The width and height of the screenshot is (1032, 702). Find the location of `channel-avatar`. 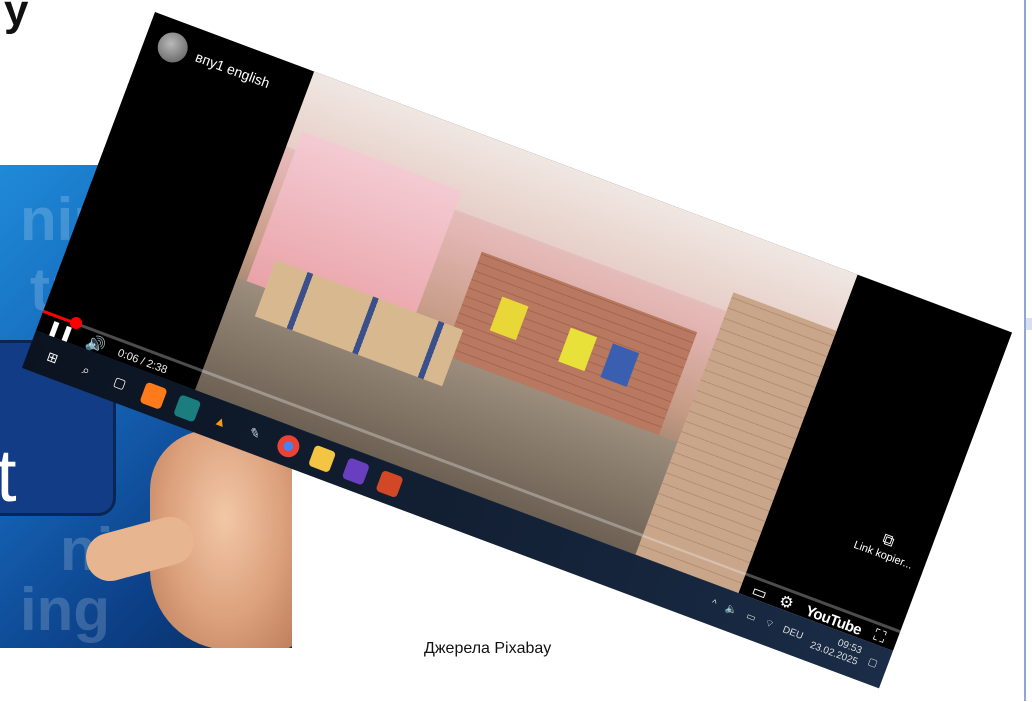

channel-avatar is located at coordinates (173, 47).